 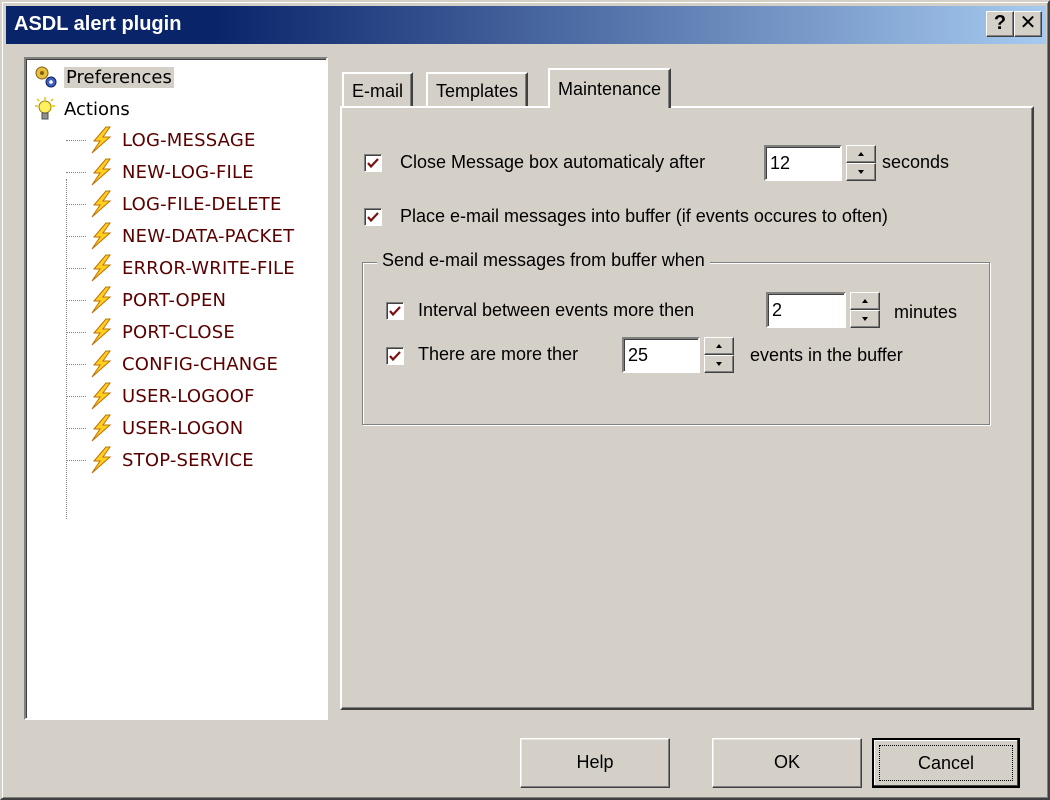 I want to click on tree-item-label: PORT-CLOSE, so click(x=178, y=332).